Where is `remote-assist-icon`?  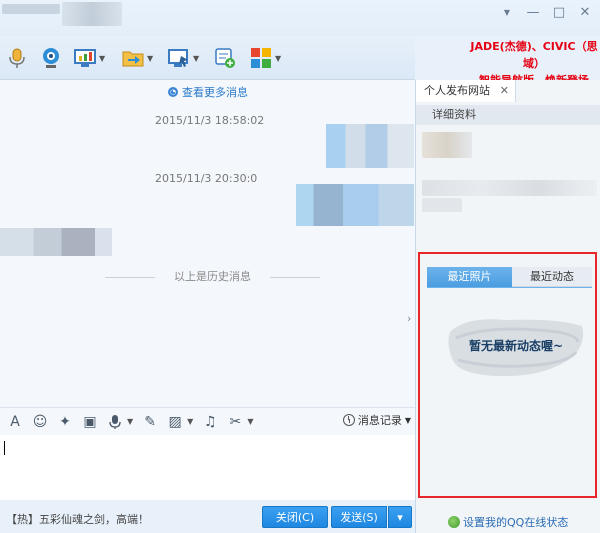
remote-assist-icon is located at coordinates (179, 58).